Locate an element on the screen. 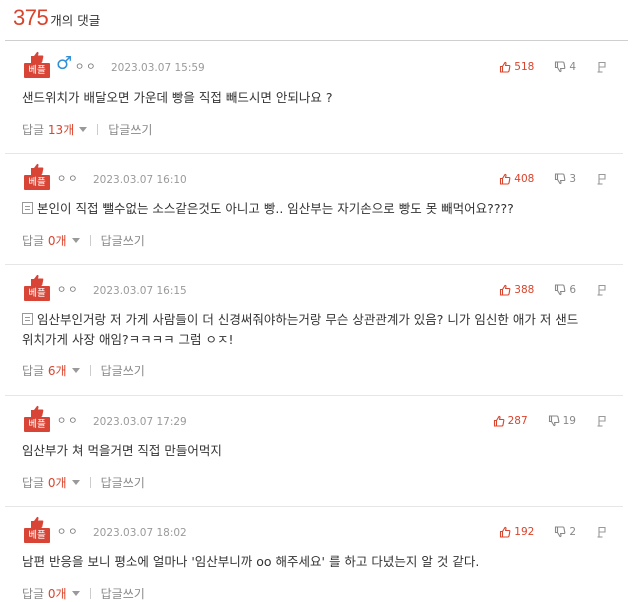  comment-footer: 답글 13개 답글쓰기 is located at coordinates (87, 129).